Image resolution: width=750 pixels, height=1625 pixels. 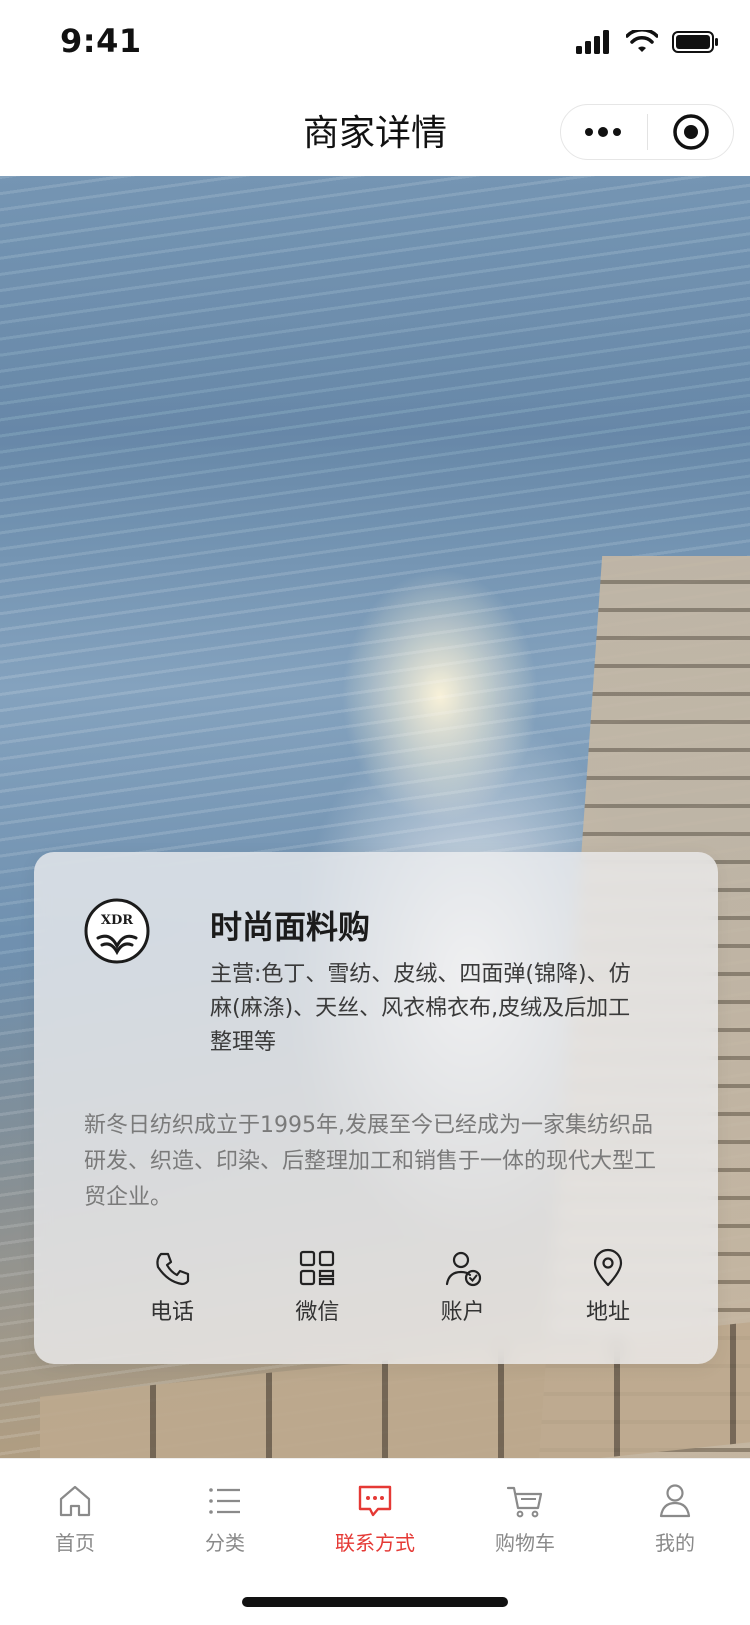 I want to click on location-icon, so click(x=608, y=1267).